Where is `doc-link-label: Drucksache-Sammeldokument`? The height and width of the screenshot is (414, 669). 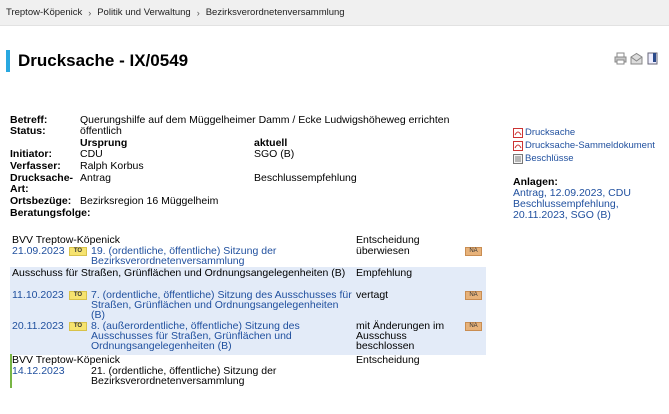
doc-link-label: Drucksache-Sammeldokument is located at coordinates (590, 145).